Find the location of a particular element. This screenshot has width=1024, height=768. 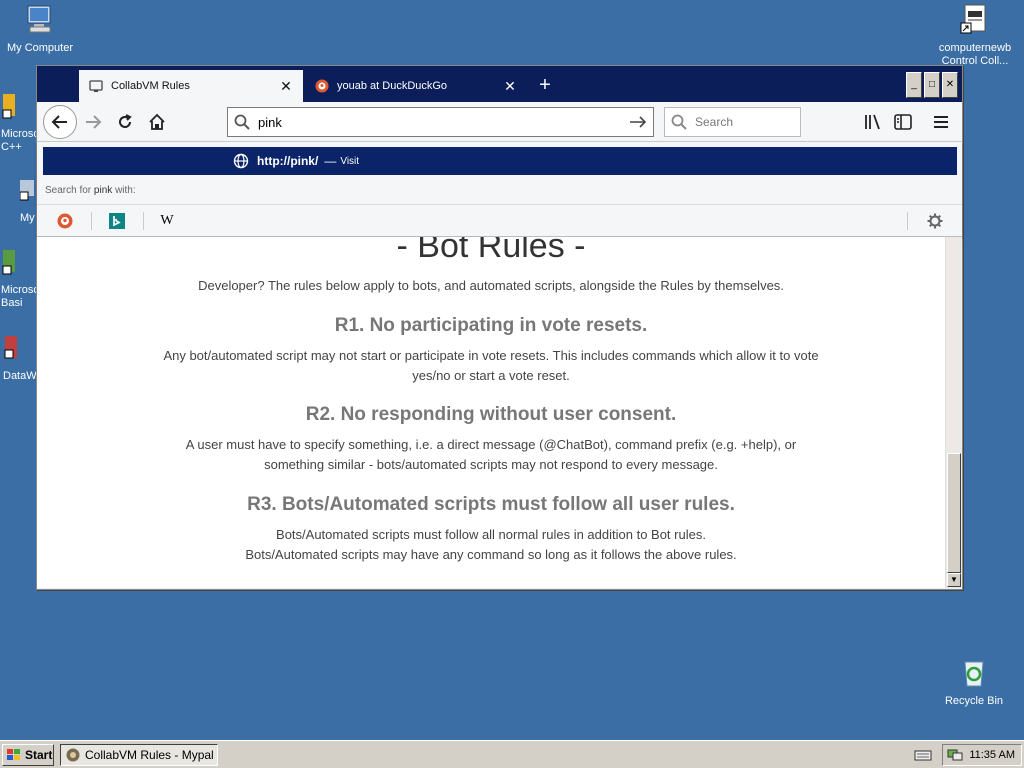

desktop-icon-partial-dataw: DataW is located at coordinates (20, 358).